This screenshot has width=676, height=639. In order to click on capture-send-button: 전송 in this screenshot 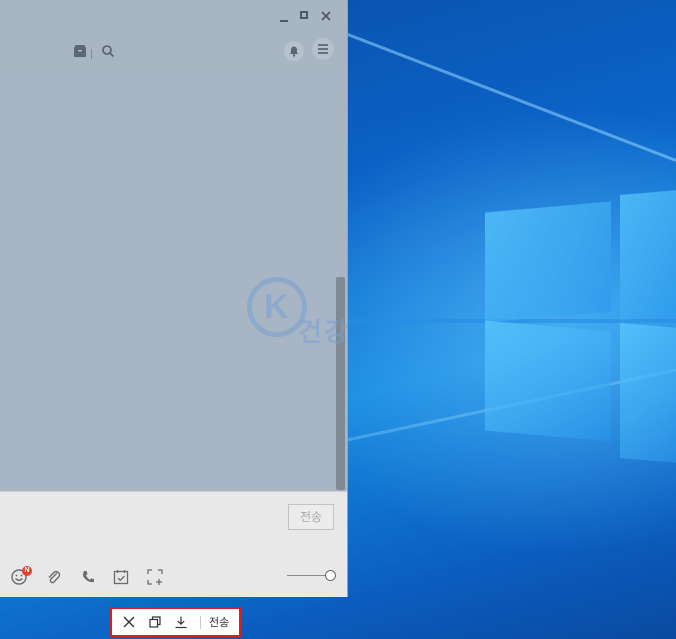, I will do `click(219, 623)`.